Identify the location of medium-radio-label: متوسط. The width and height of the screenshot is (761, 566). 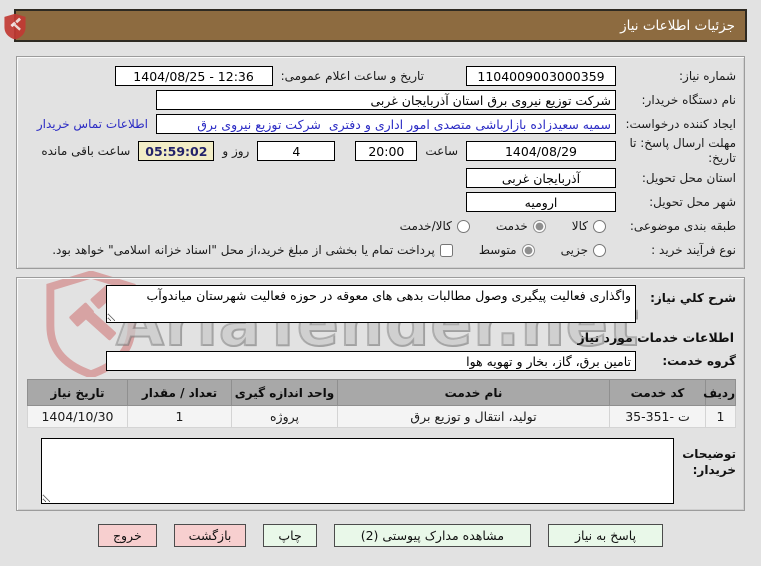
(497, 250).